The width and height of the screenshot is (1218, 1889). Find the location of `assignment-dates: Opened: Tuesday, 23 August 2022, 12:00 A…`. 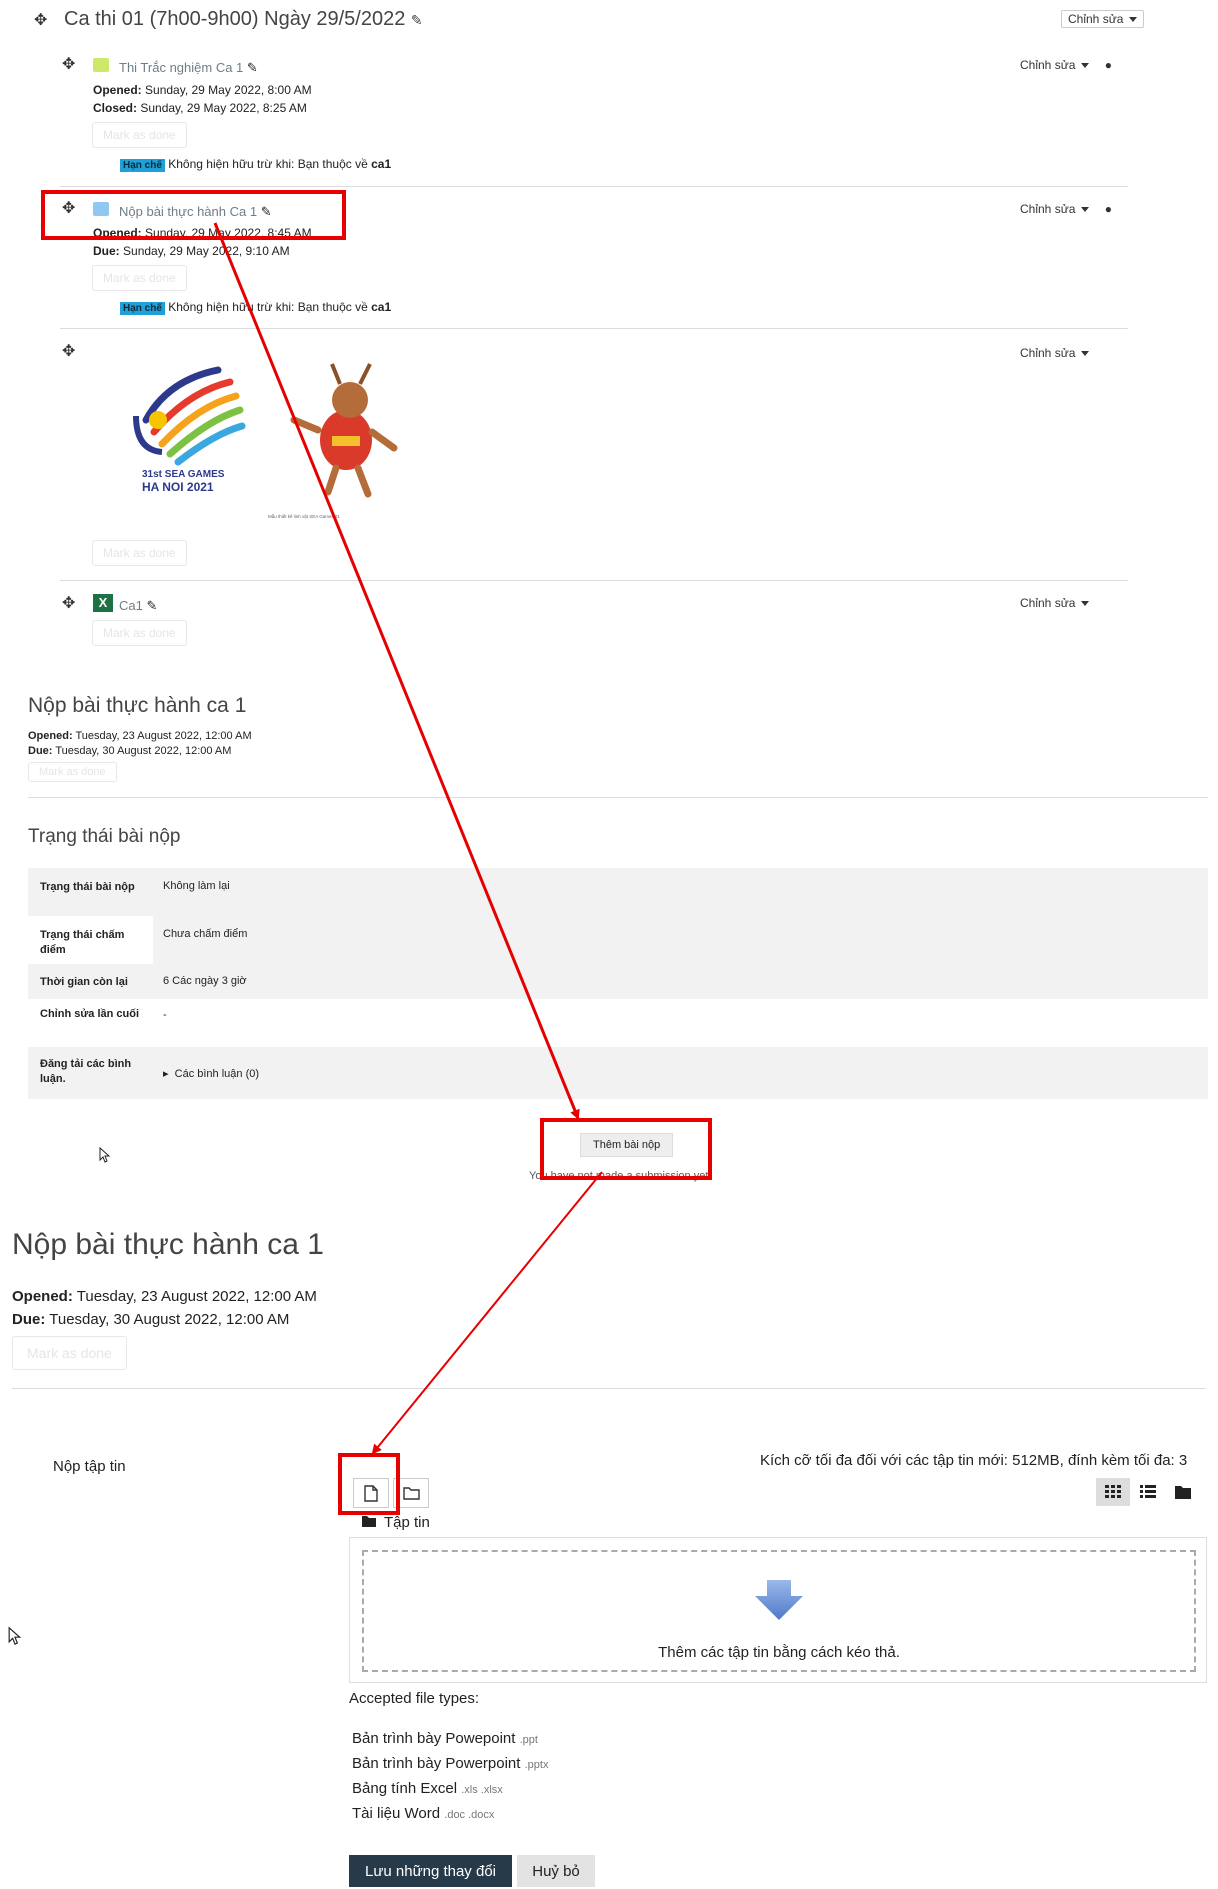

assignment-dates: Opened: Tuesday, 23 August 2022, 12:00 A… is located at coordinates (164, 1308).